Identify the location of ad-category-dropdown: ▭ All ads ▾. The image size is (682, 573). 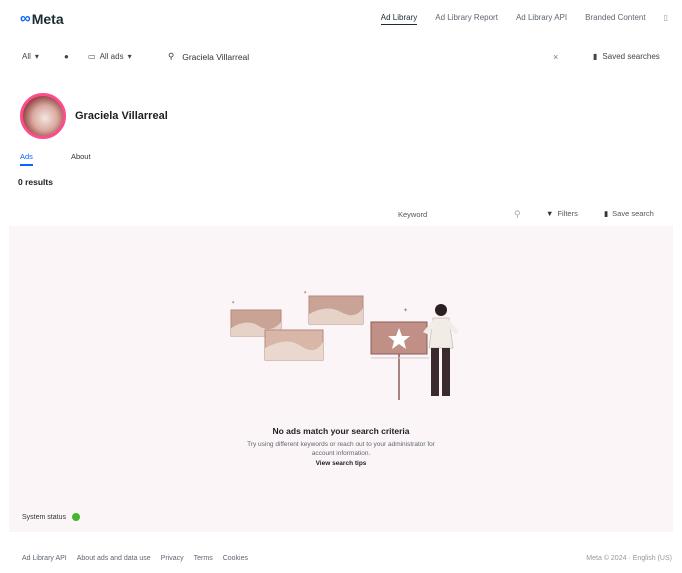
(110, 56).